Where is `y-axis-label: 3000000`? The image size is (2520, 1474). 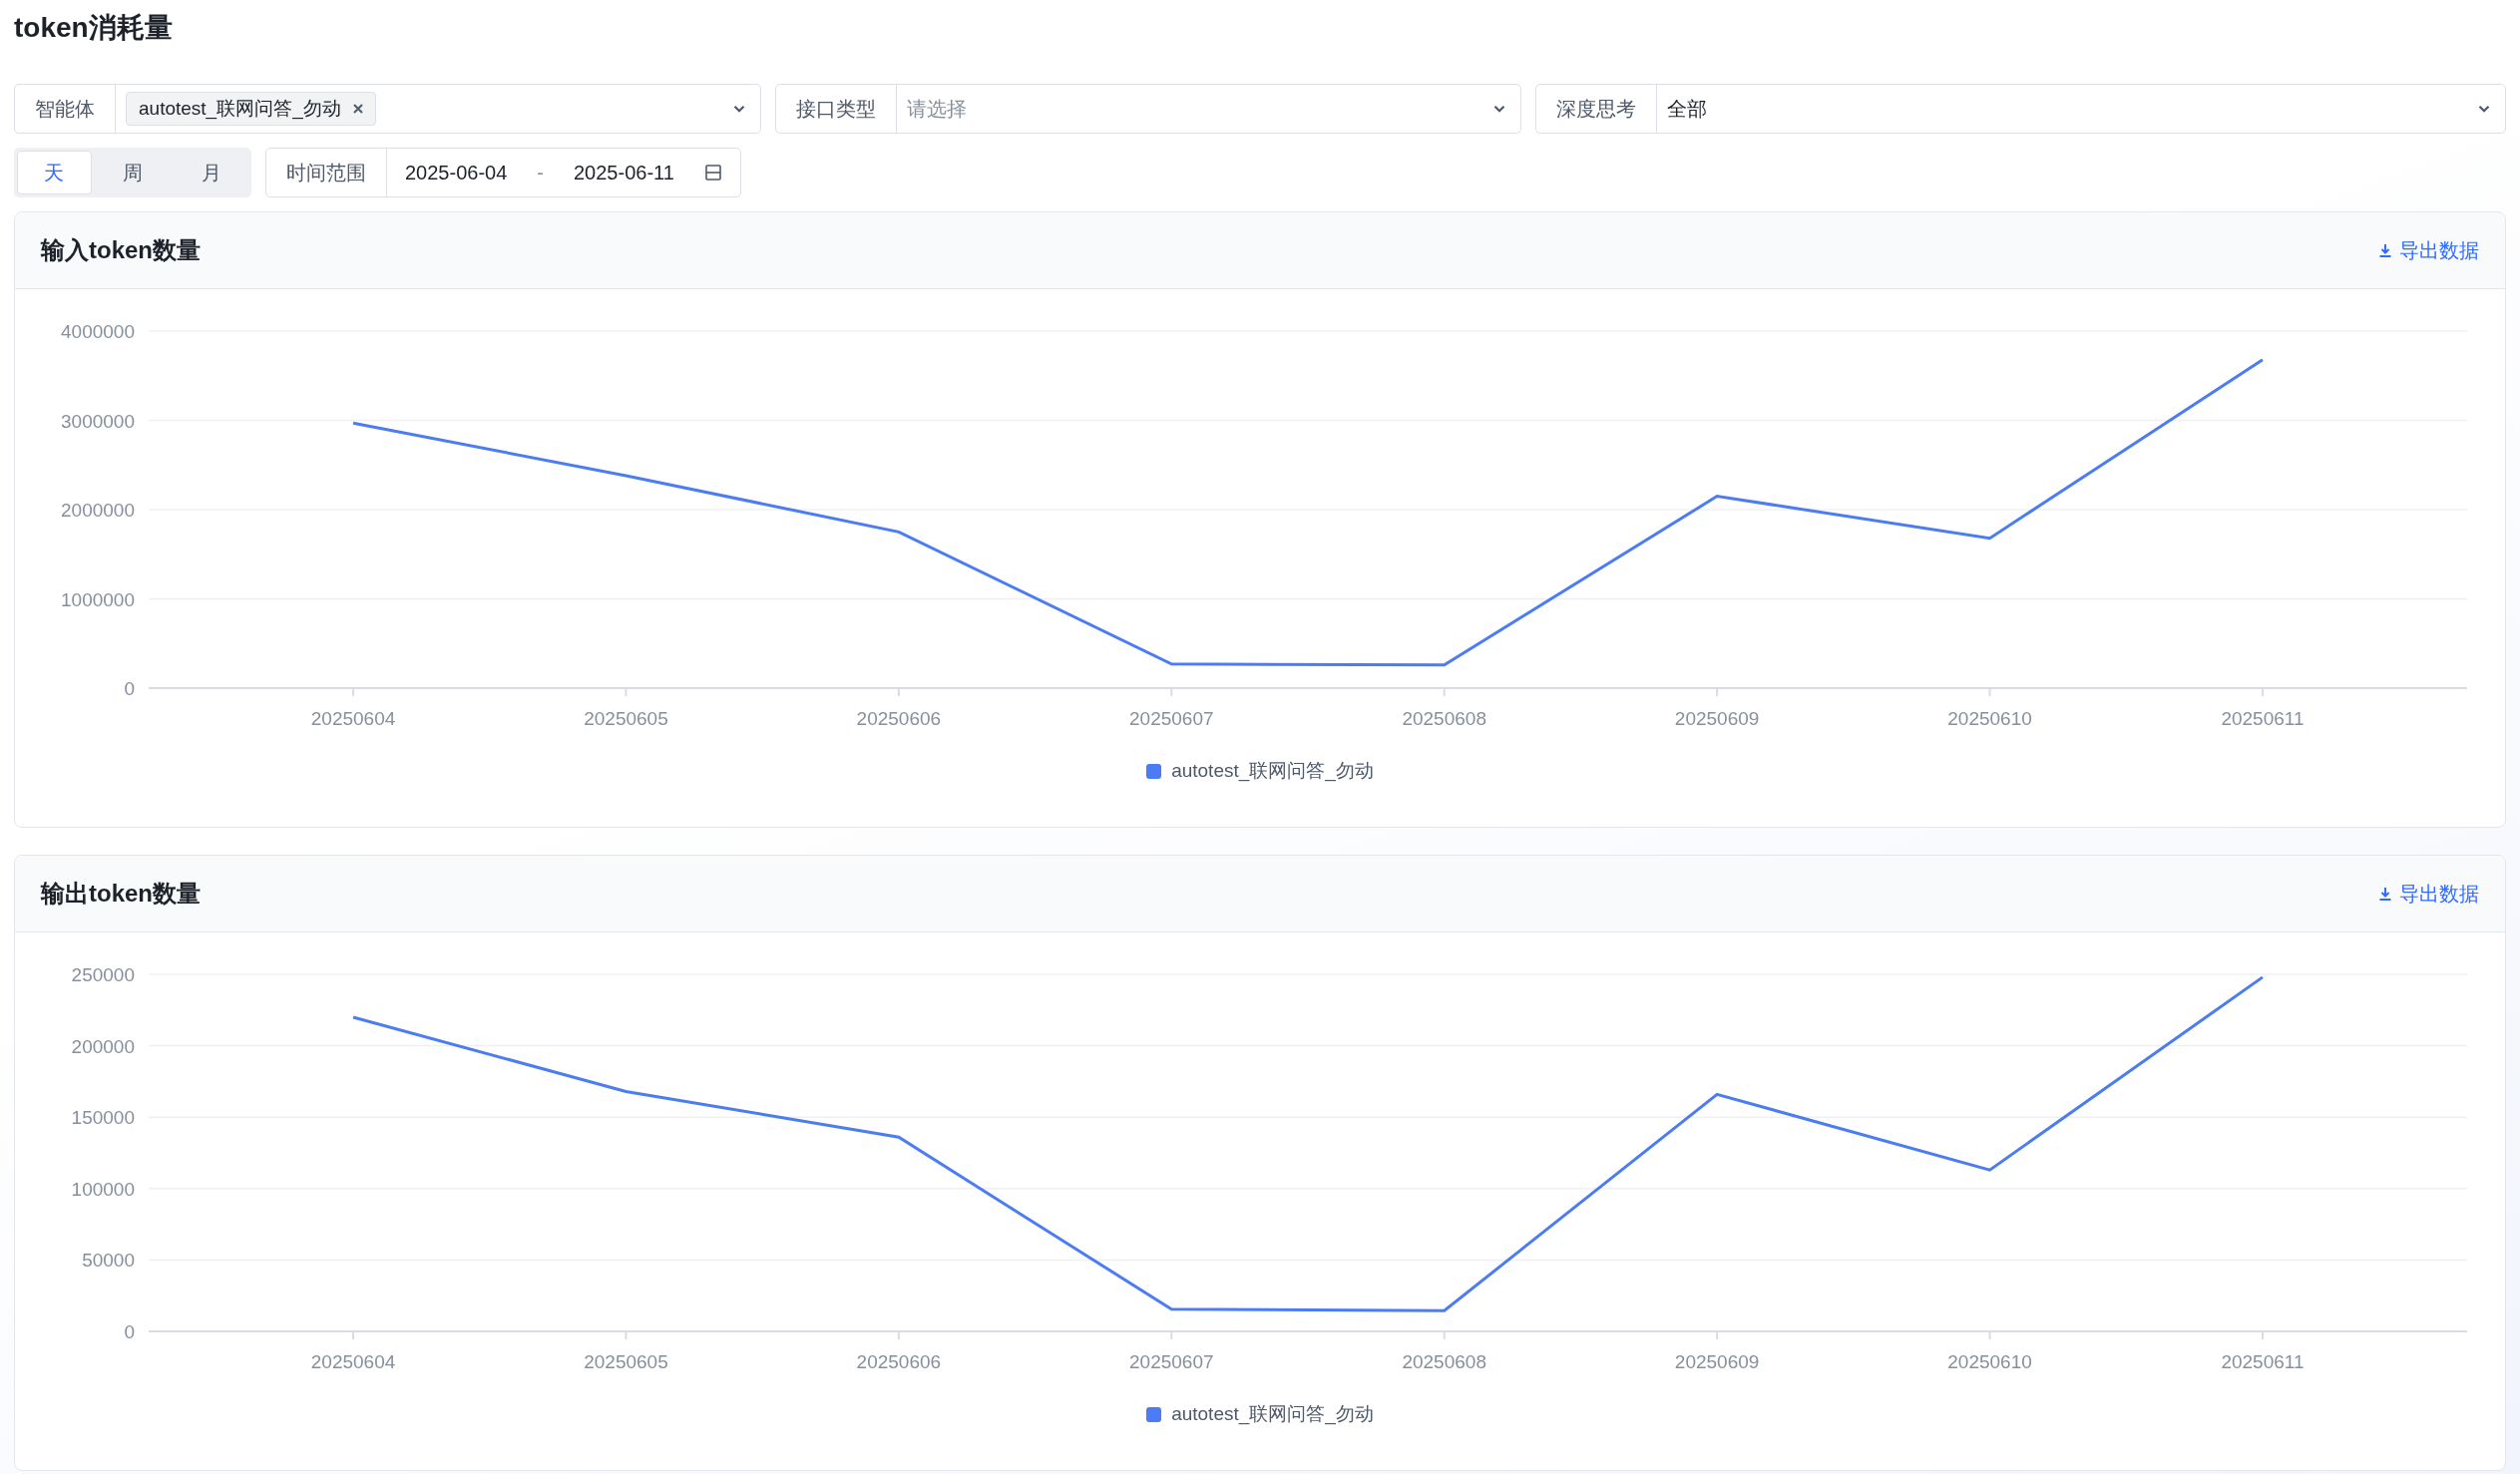 y-axis-label: 3000000 is located at coordinates (98, 421).